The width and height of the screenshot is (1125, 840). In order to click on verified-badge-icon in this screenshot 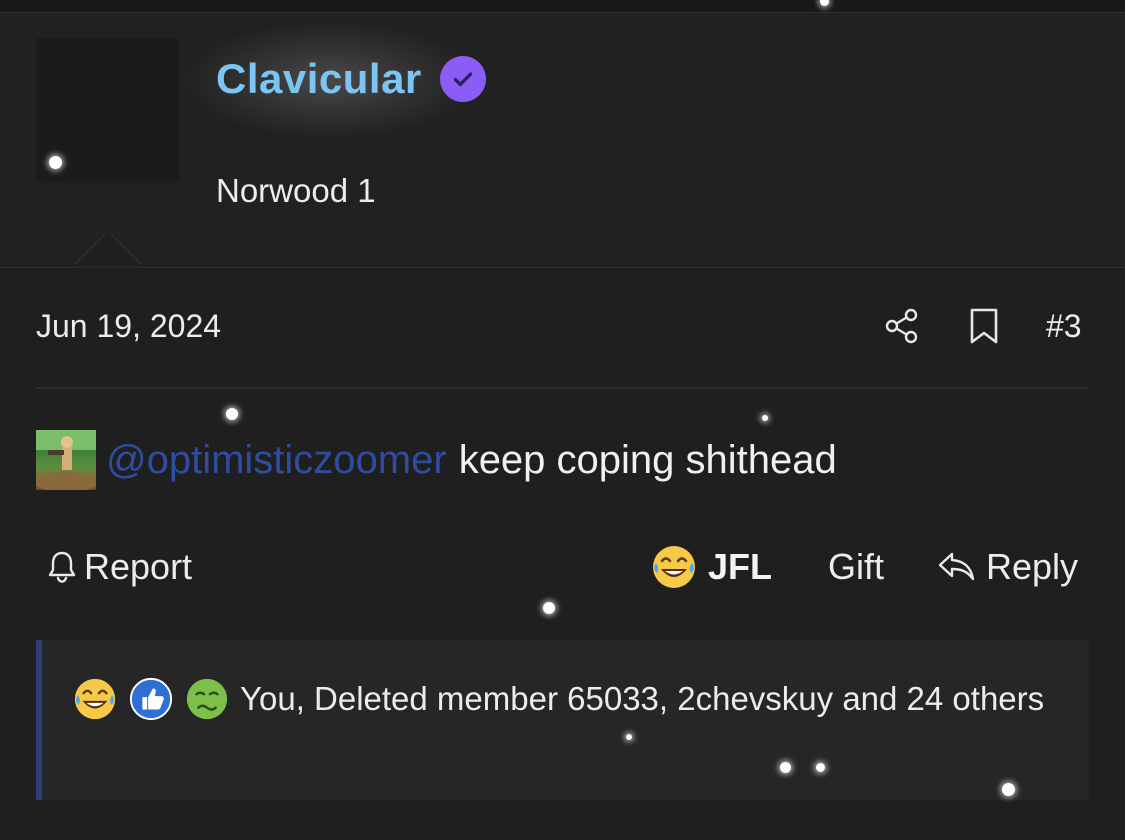, I will do `click(462, 79)`.